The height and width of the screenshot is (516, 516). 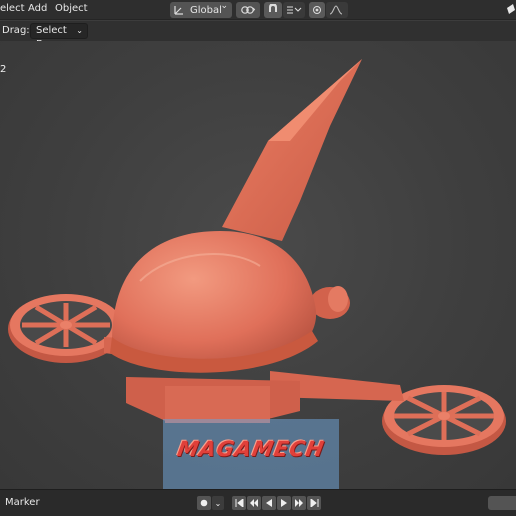 I want to click on jump-start-button, so click(x=239, y=503).